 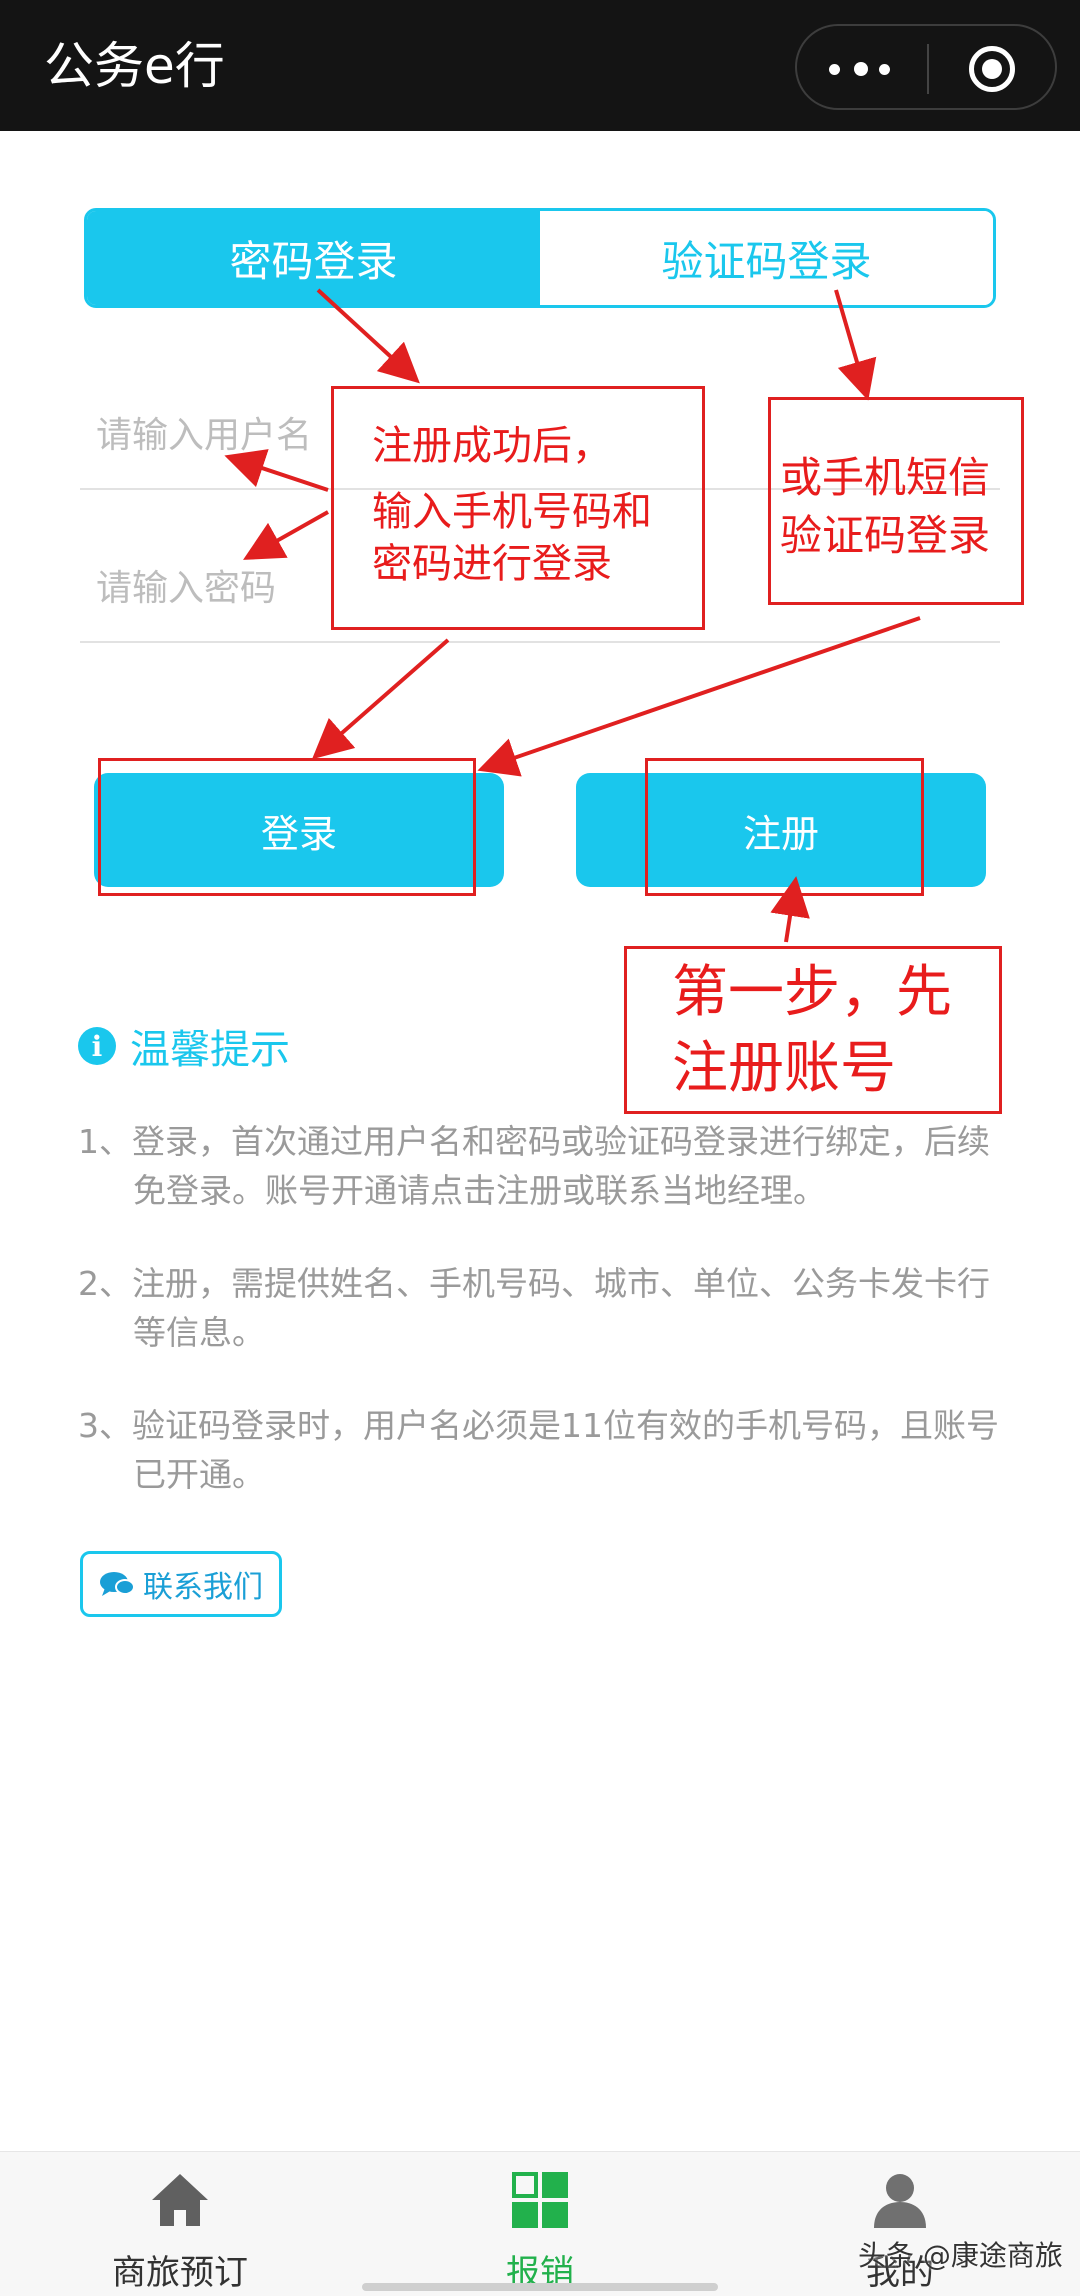 I want to click on mini-program-capsule, so click(x=926, y=67).